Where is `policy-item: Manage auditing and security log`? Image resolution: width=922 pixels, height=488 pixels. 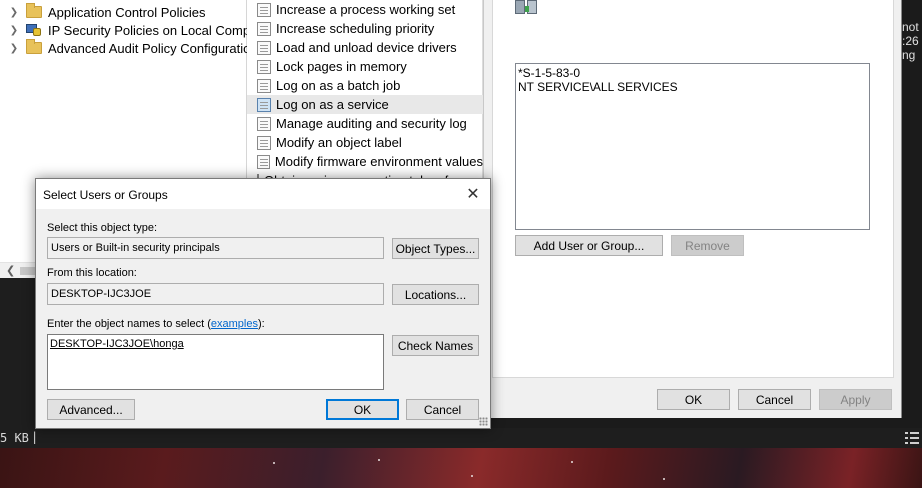 policy-item: Manage auditing and security log is located at coordinates (365, 123).